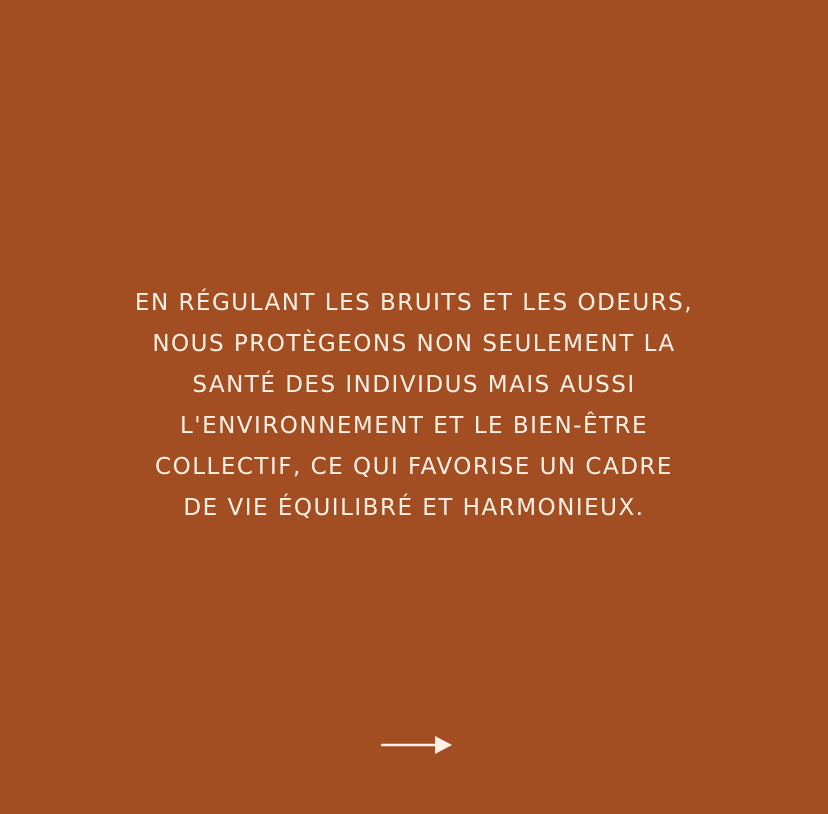 Image resolution: width=828 pixels, height=814 pixels. I want to click on quote-line: EN RÉGULANT LES BRUITS ET LES ODEURS,, so click(414, 303).